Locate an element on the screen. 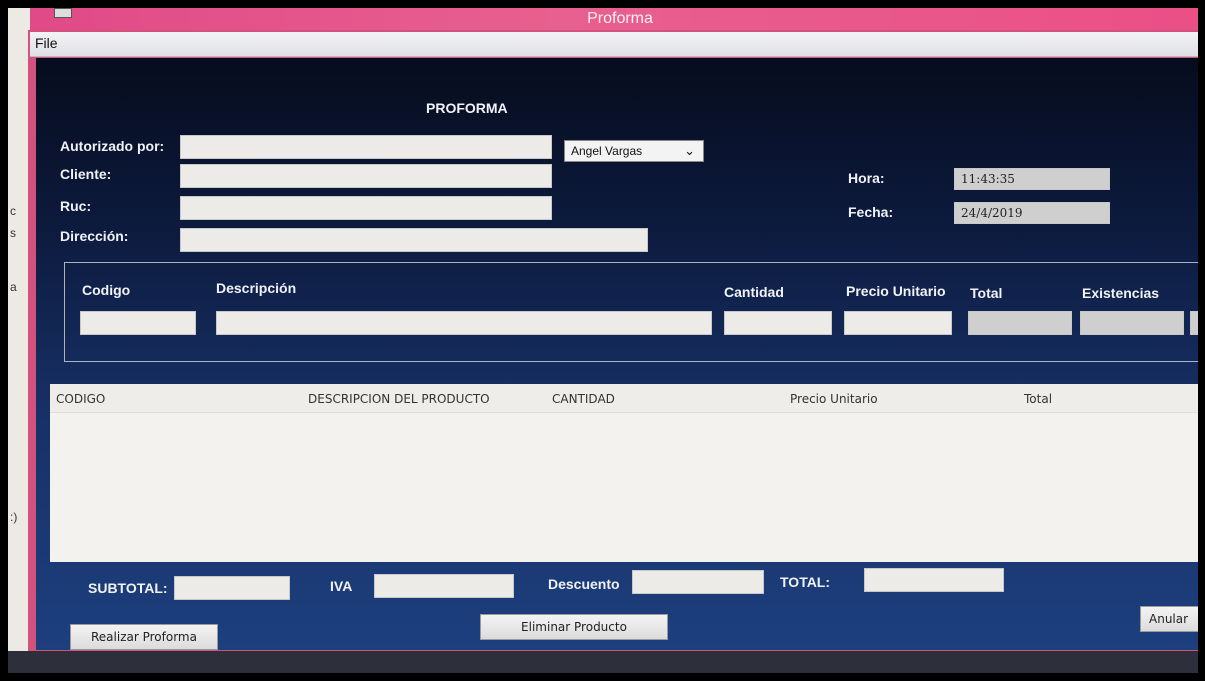 Image resolution: width=1205 pixels, height=681 pixels. total-detail-label: Total is located at coordinates (986, 293).